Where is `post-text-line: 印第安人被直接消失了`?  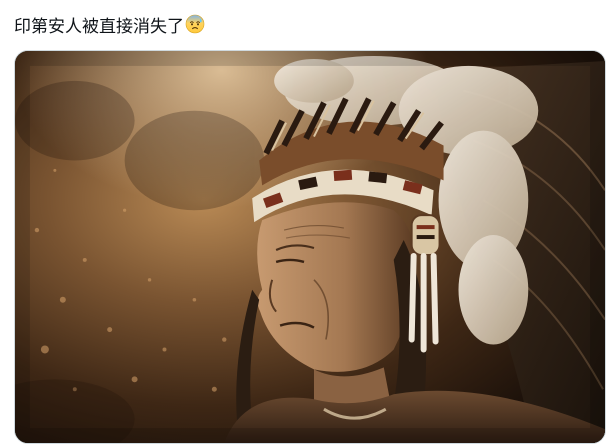
post-text-line: 印第安人被直接消失了 is located at coordinates (109, 24).